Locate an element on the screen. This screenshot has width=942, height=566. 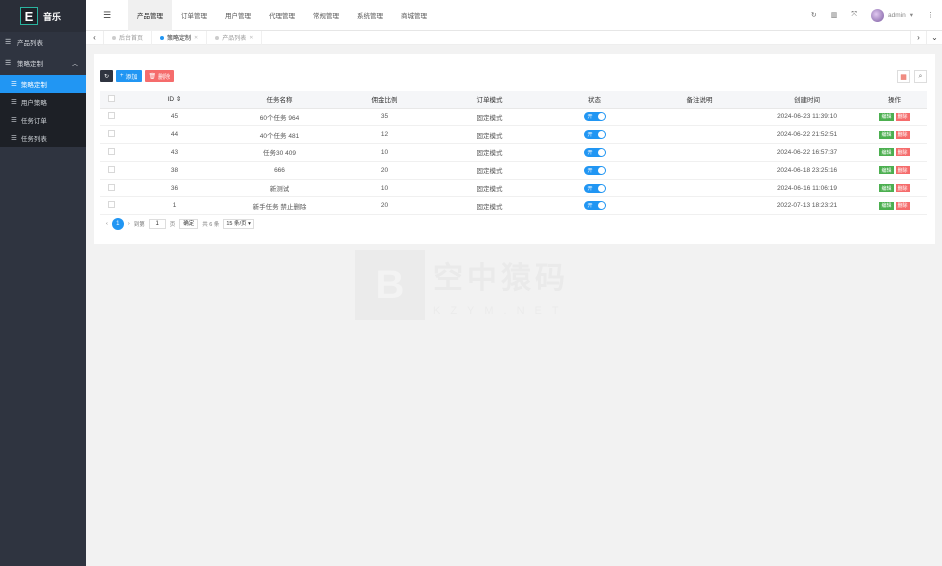
sidebar-submenu: ☰ 策略定制 ☰ 用户策略 ☰ 任务订单 ☰ 任务列表 is located at coordinates (43, 111).